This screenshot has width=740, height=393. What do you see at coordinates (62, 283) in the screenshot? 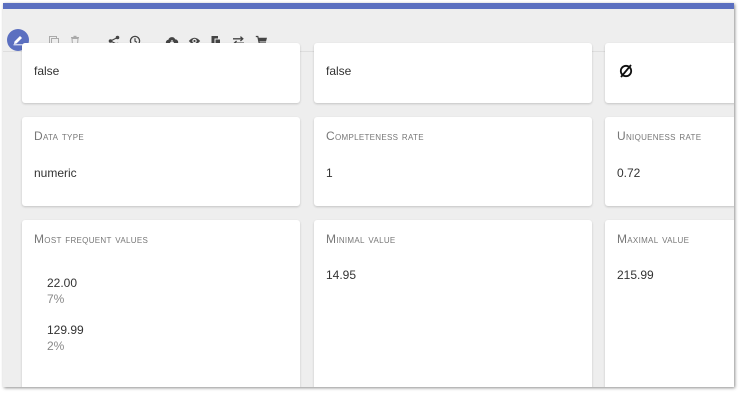
I see `frequent-value: 22.00` at bounding box center [62, 283].